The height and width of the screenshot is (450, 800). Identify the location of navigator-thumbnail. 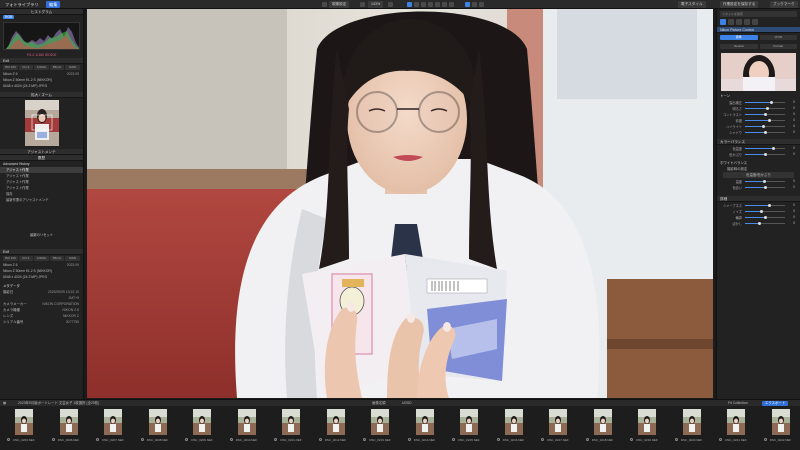
(41, 123).